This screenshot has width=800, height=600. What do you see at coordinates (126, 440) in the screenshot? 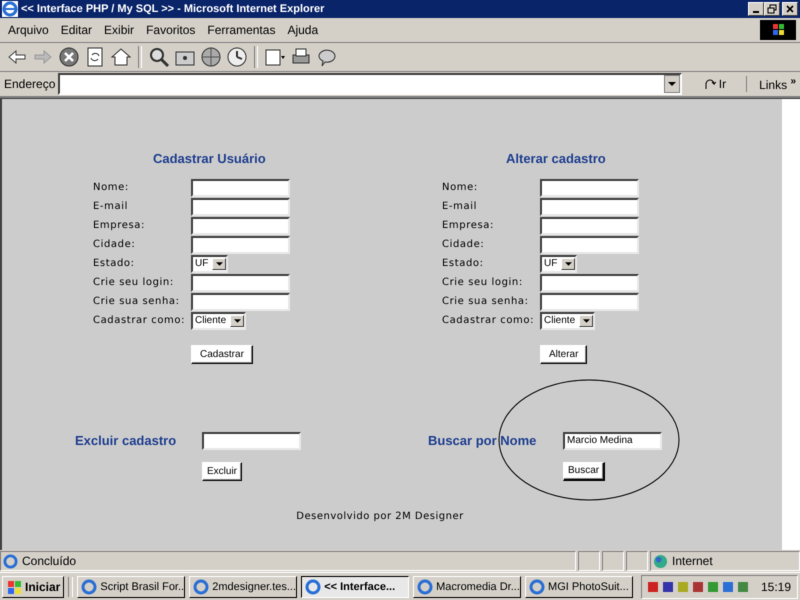
I see `section-title: Excluir cadastro` at bounding box center [126, 440].